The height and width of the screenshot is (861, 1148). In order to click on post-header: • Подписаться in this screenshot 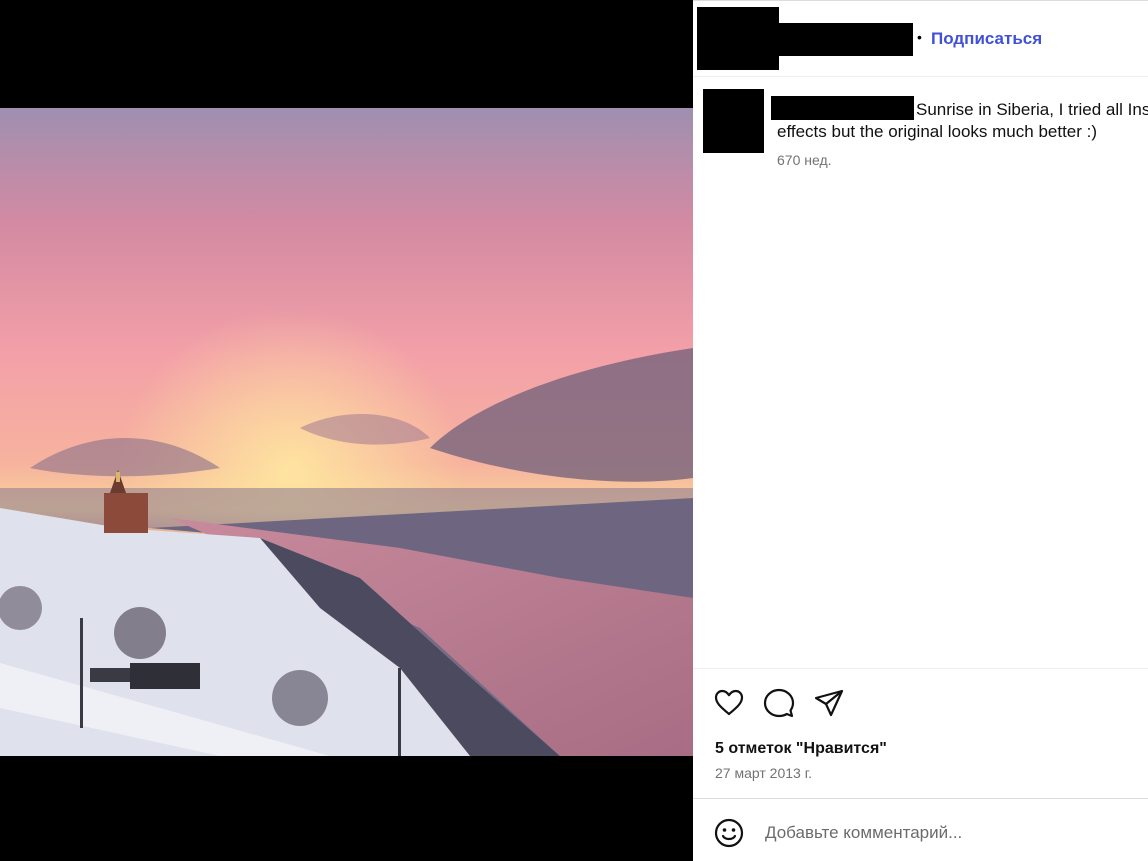, I will do `click(920, 39)`.